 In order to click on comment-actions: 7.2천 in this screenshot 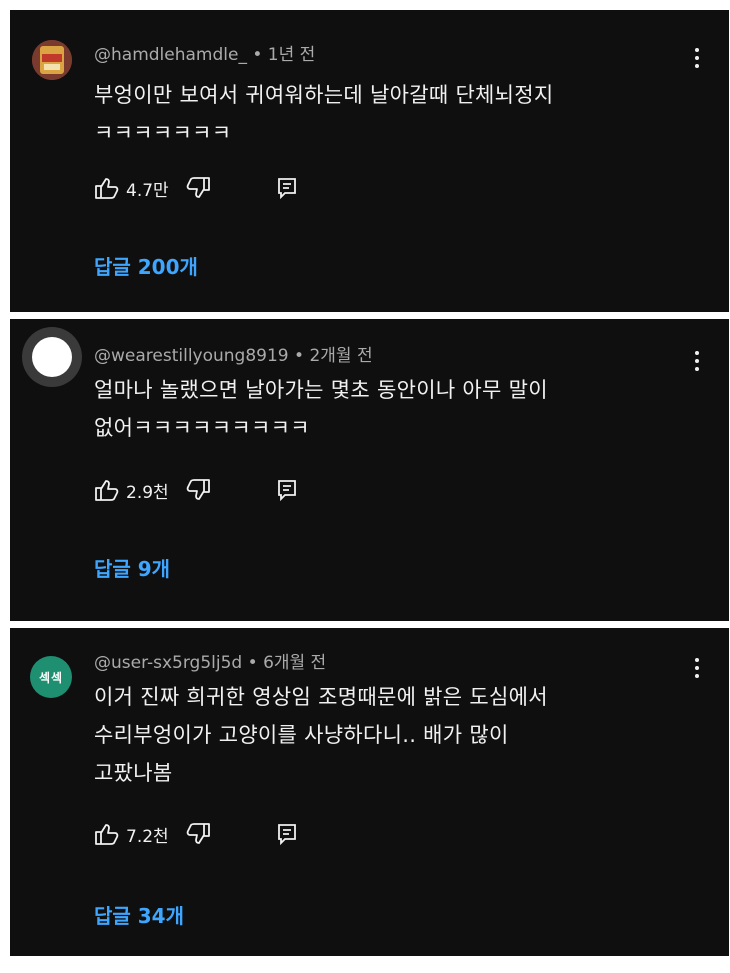, I will do `click(195, 834)`.